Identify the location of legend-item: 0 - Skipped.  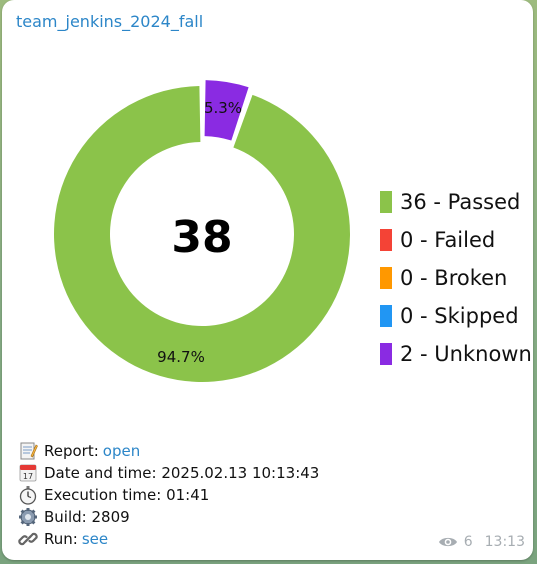
(456, 316).